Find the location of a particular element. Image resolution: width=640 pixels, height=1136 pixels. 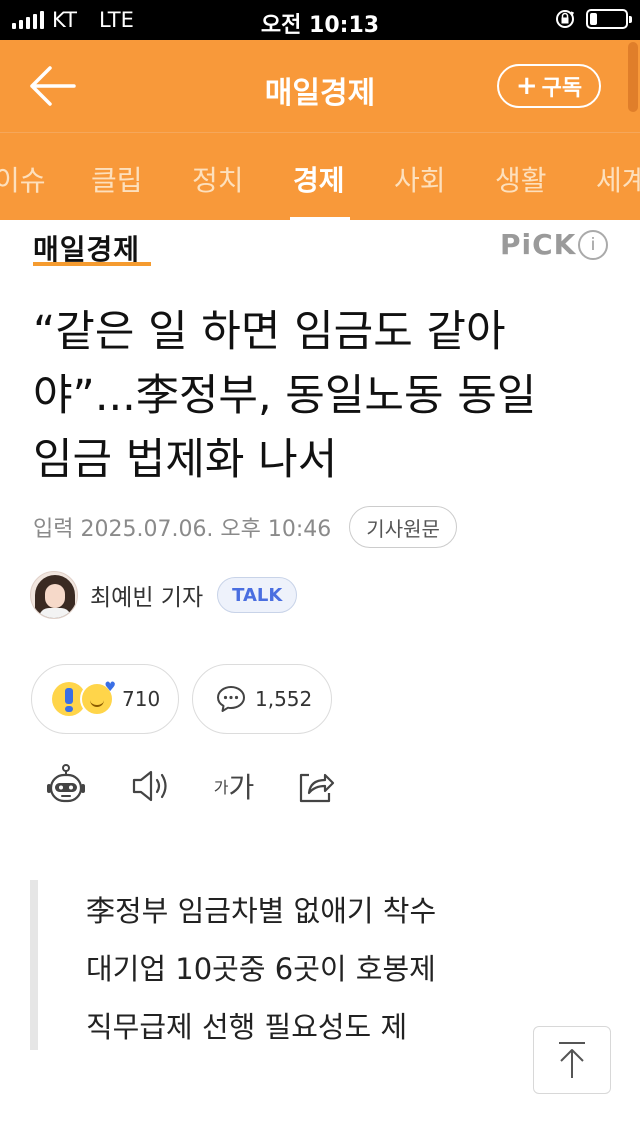

summary-line: 직무급제 선행 필요성도 제 is located at coordinates (247, 1027).